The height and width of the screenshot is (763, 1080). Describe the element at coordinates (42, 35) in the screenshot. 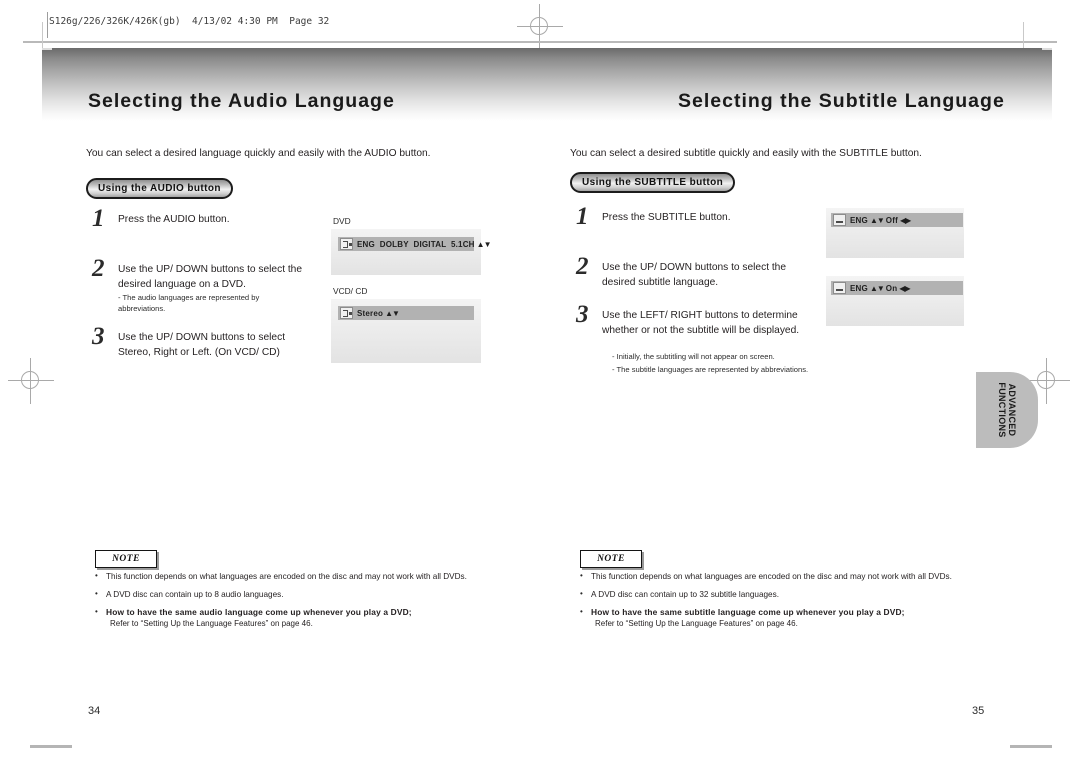

I see `trim-rule-left` at that location.